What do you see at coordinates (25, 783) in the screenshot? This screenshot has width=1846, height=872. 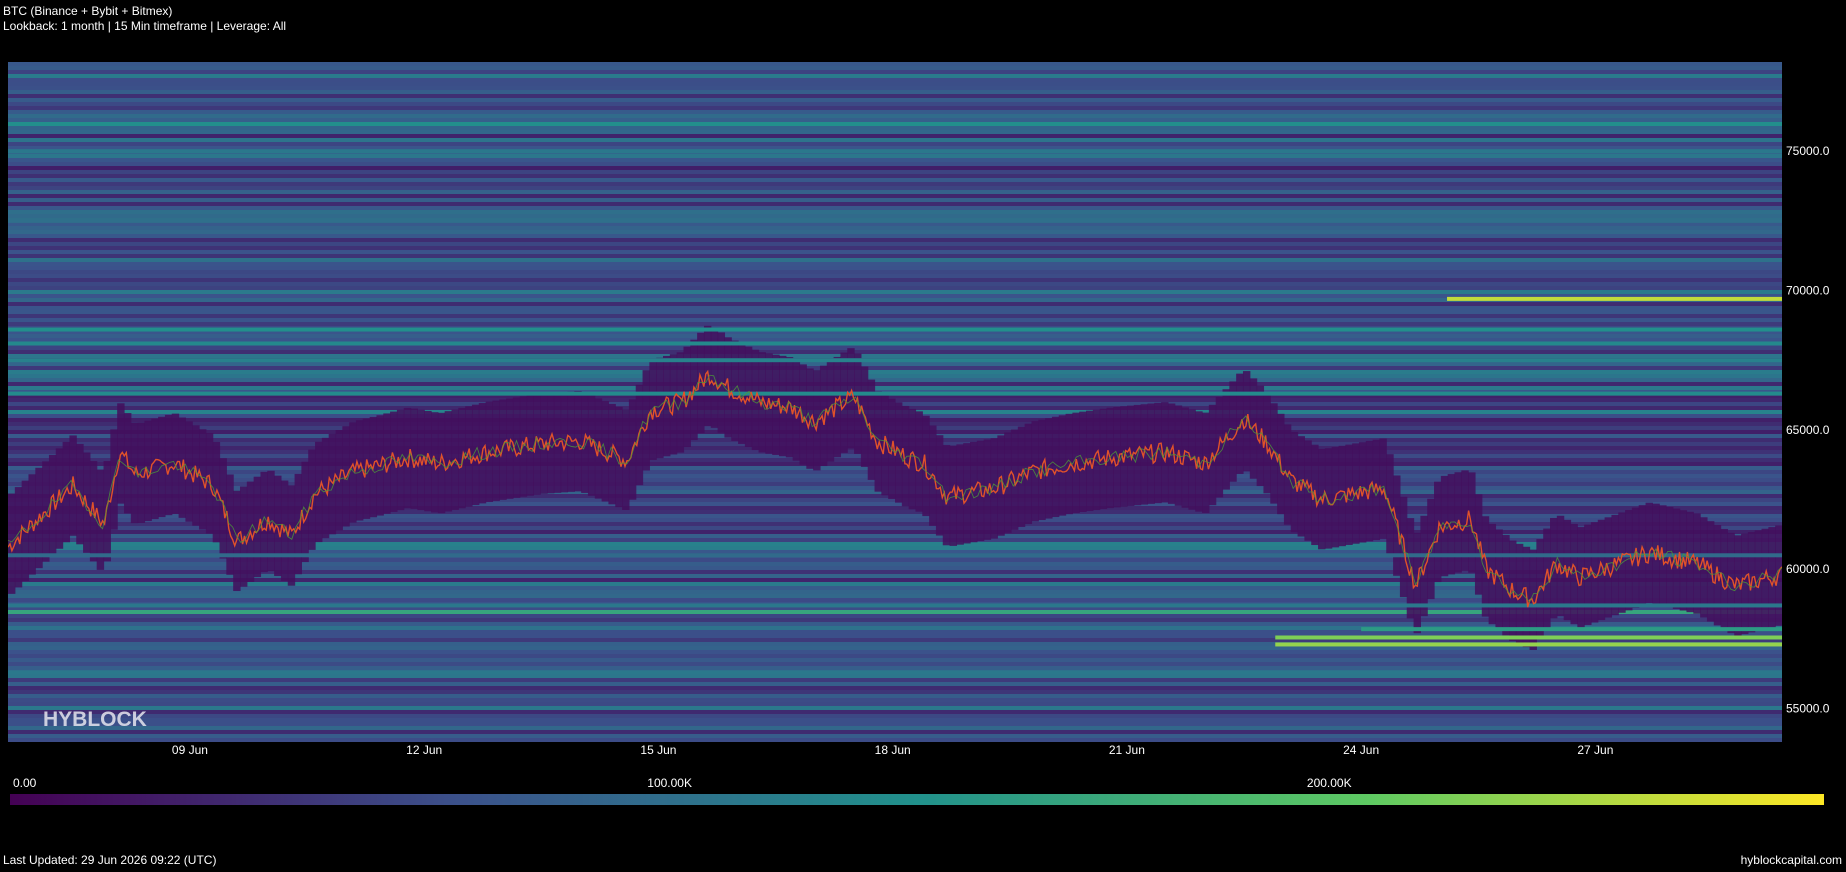 I see `colorbar-tick-label: 0.00` at bounding box center [25, 783].